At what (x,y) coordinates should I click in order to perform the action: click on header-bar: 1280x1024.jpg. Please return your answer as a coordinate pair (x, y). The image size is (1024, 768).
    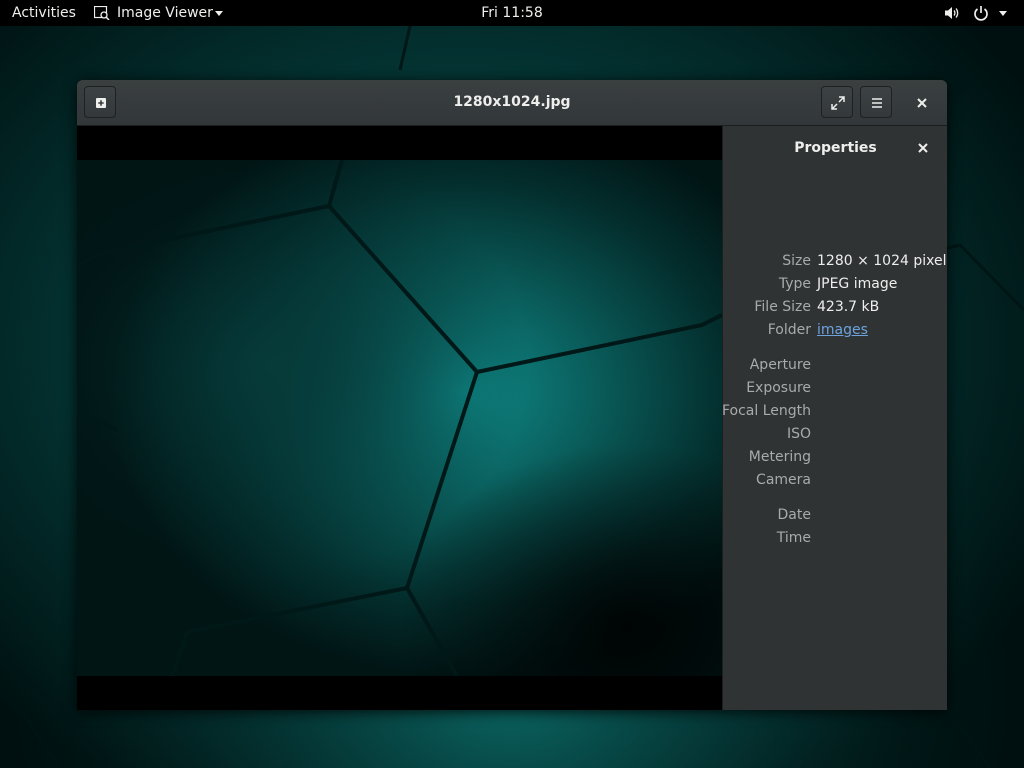
    Looking at the image, I should click on (512, 103).